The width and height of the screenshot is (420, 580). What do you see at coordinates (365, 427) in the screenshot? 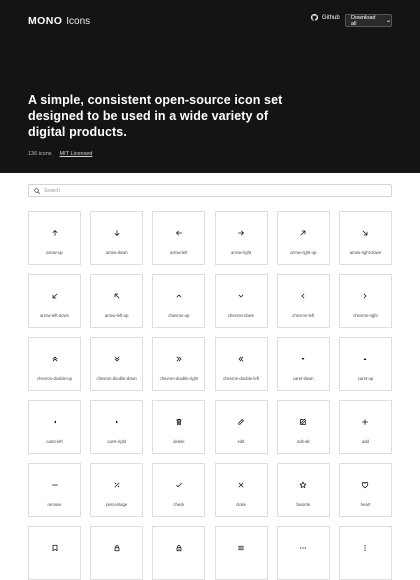
I see `icon-tile-add: add` at bounding box center [365, 427].